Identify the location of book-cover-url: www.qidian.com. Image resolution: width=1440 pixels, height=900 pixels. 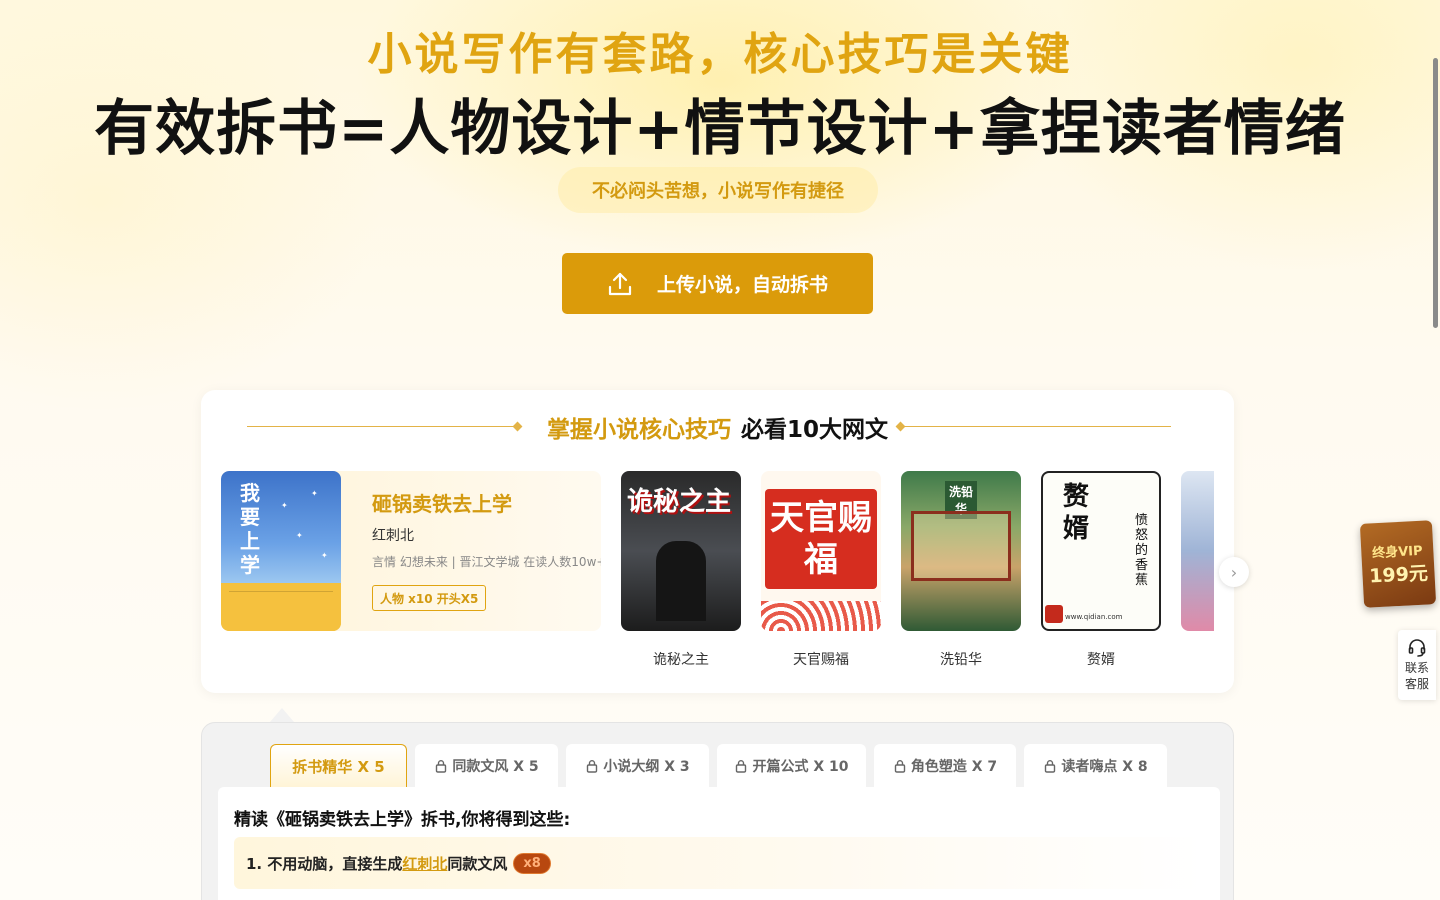
(1094, 617).